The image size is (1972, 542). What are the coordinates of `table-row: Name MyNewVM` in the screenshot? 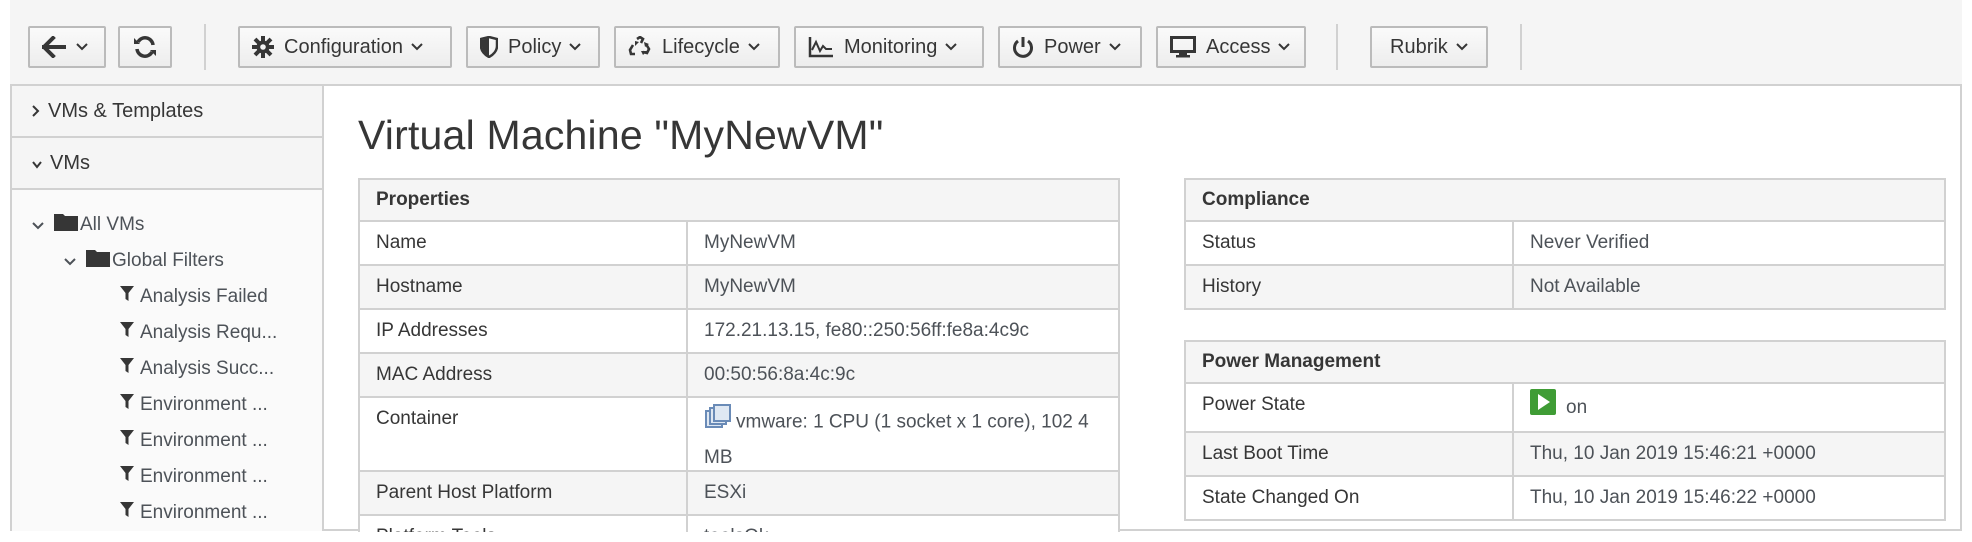 It's located at (739, 244).